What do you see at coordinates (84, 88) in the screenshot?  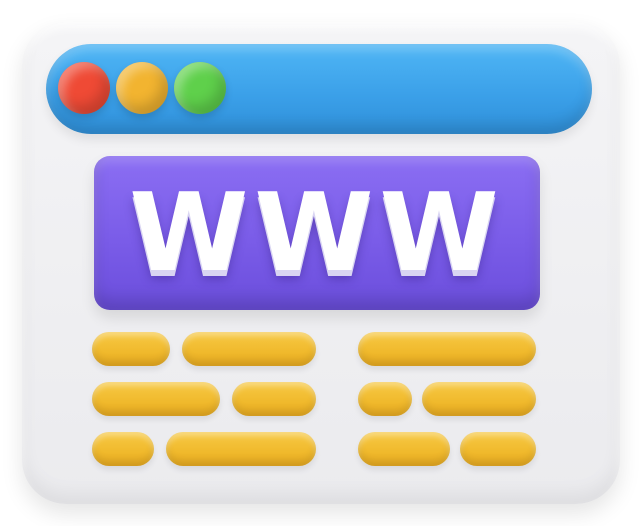 I see `close-dot` at bounding box center [84, 88].